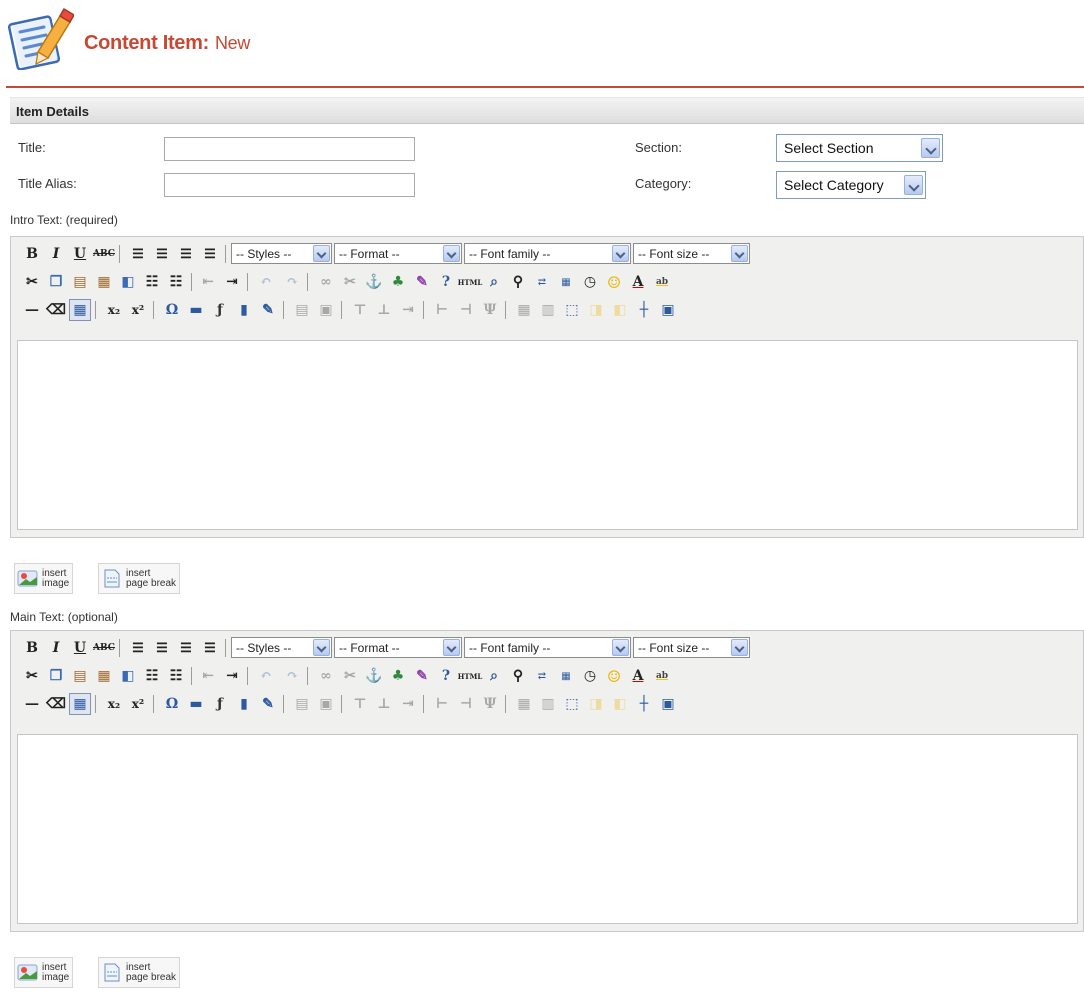 This screenshot has height=992, width=1084. Describe the element at coordinates (196, 704) in the screenshot. I see `advanced-hr-icon: ▬` at that location.